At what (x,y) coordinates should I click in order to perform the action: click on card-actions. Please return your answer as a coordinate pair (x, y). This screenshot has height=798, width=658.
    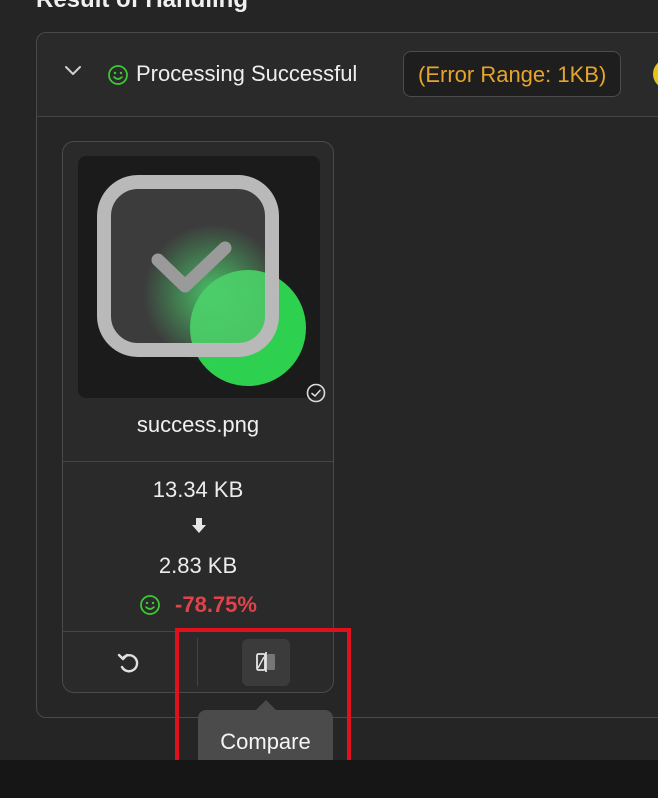
    Looking at the image, I should click on (198, 662).